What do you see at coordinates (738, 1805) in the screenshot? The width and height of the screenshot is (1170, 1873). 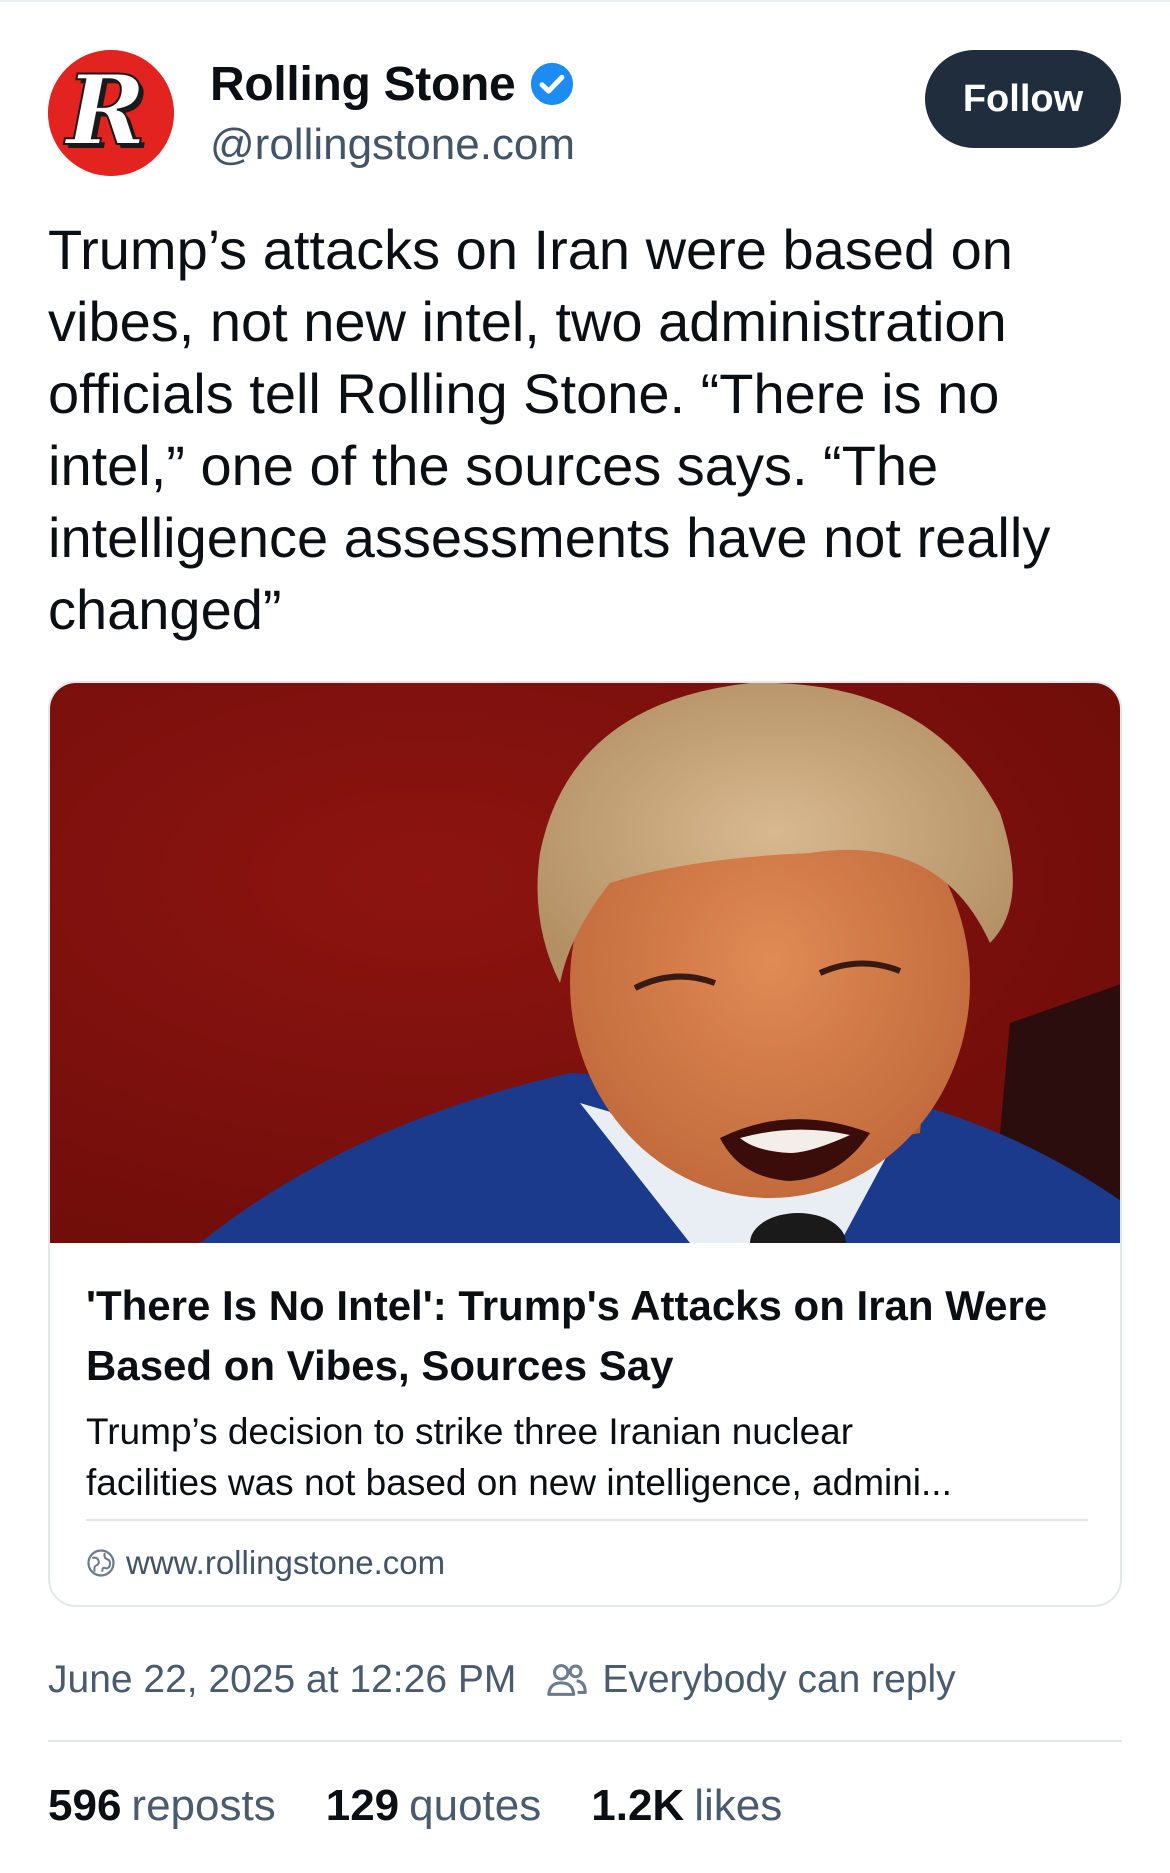 I see `likes-label: likes` at bounding box center [738, 1805].